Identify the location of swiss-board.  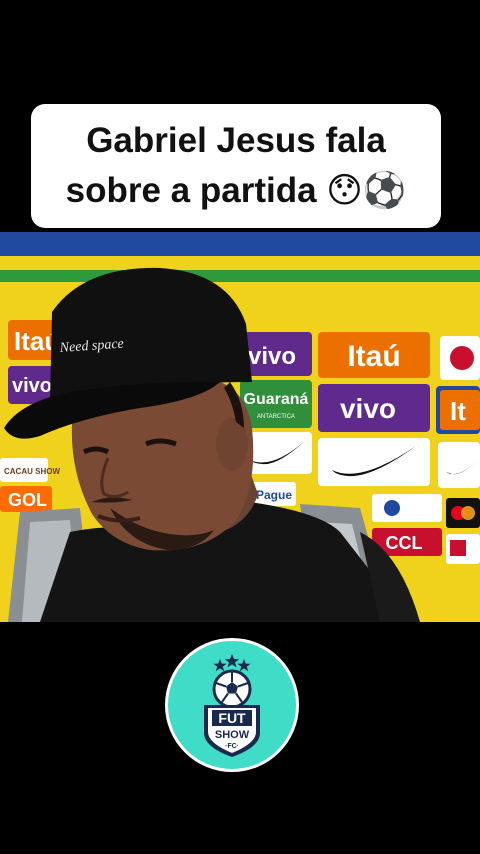
(463, 549).